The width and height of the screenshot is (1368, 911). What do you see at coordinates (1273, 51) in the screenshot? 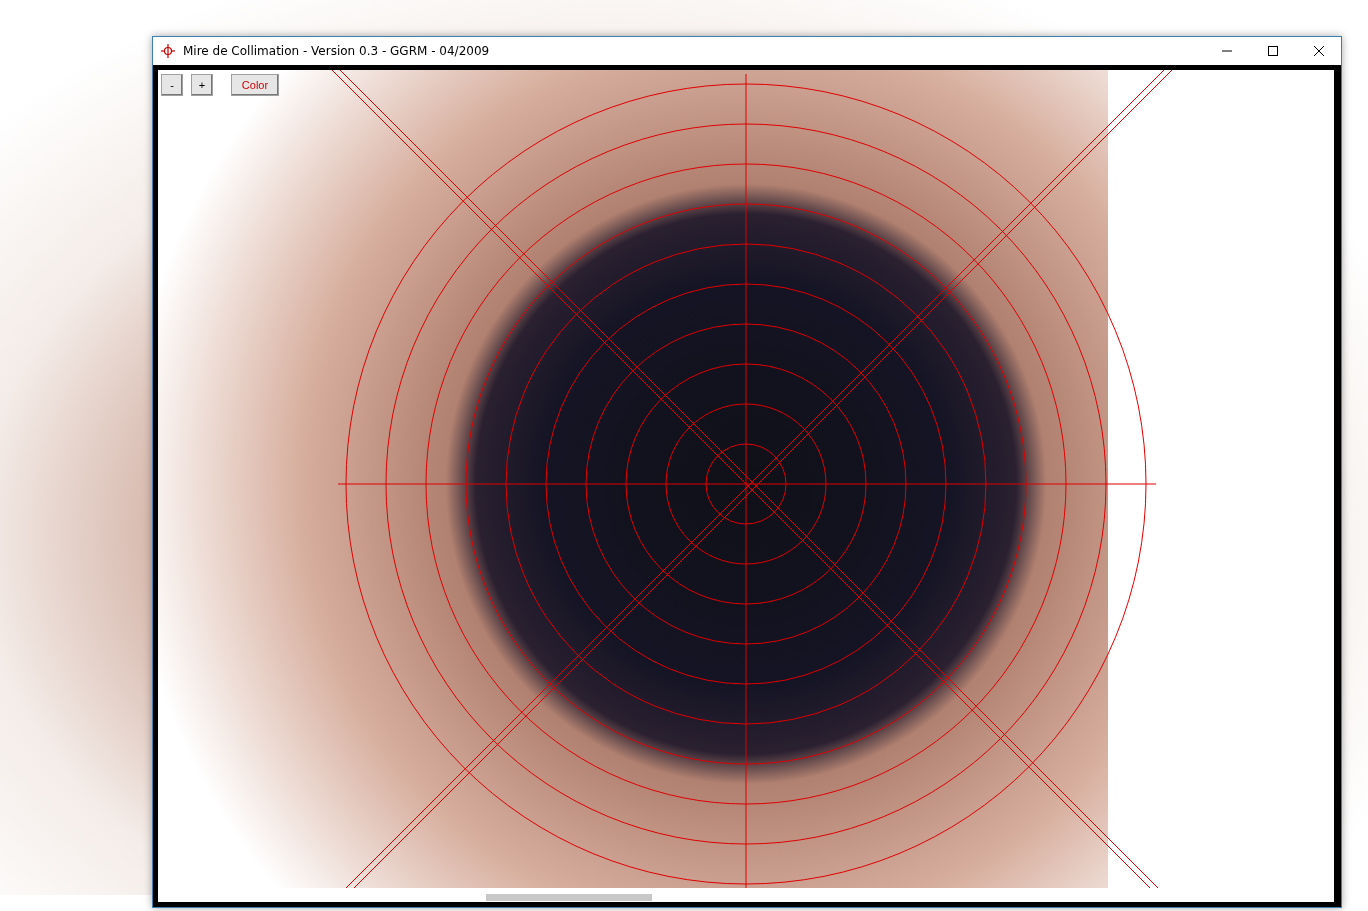
I see `maximize-icon` at bounding box center [1273, 51].